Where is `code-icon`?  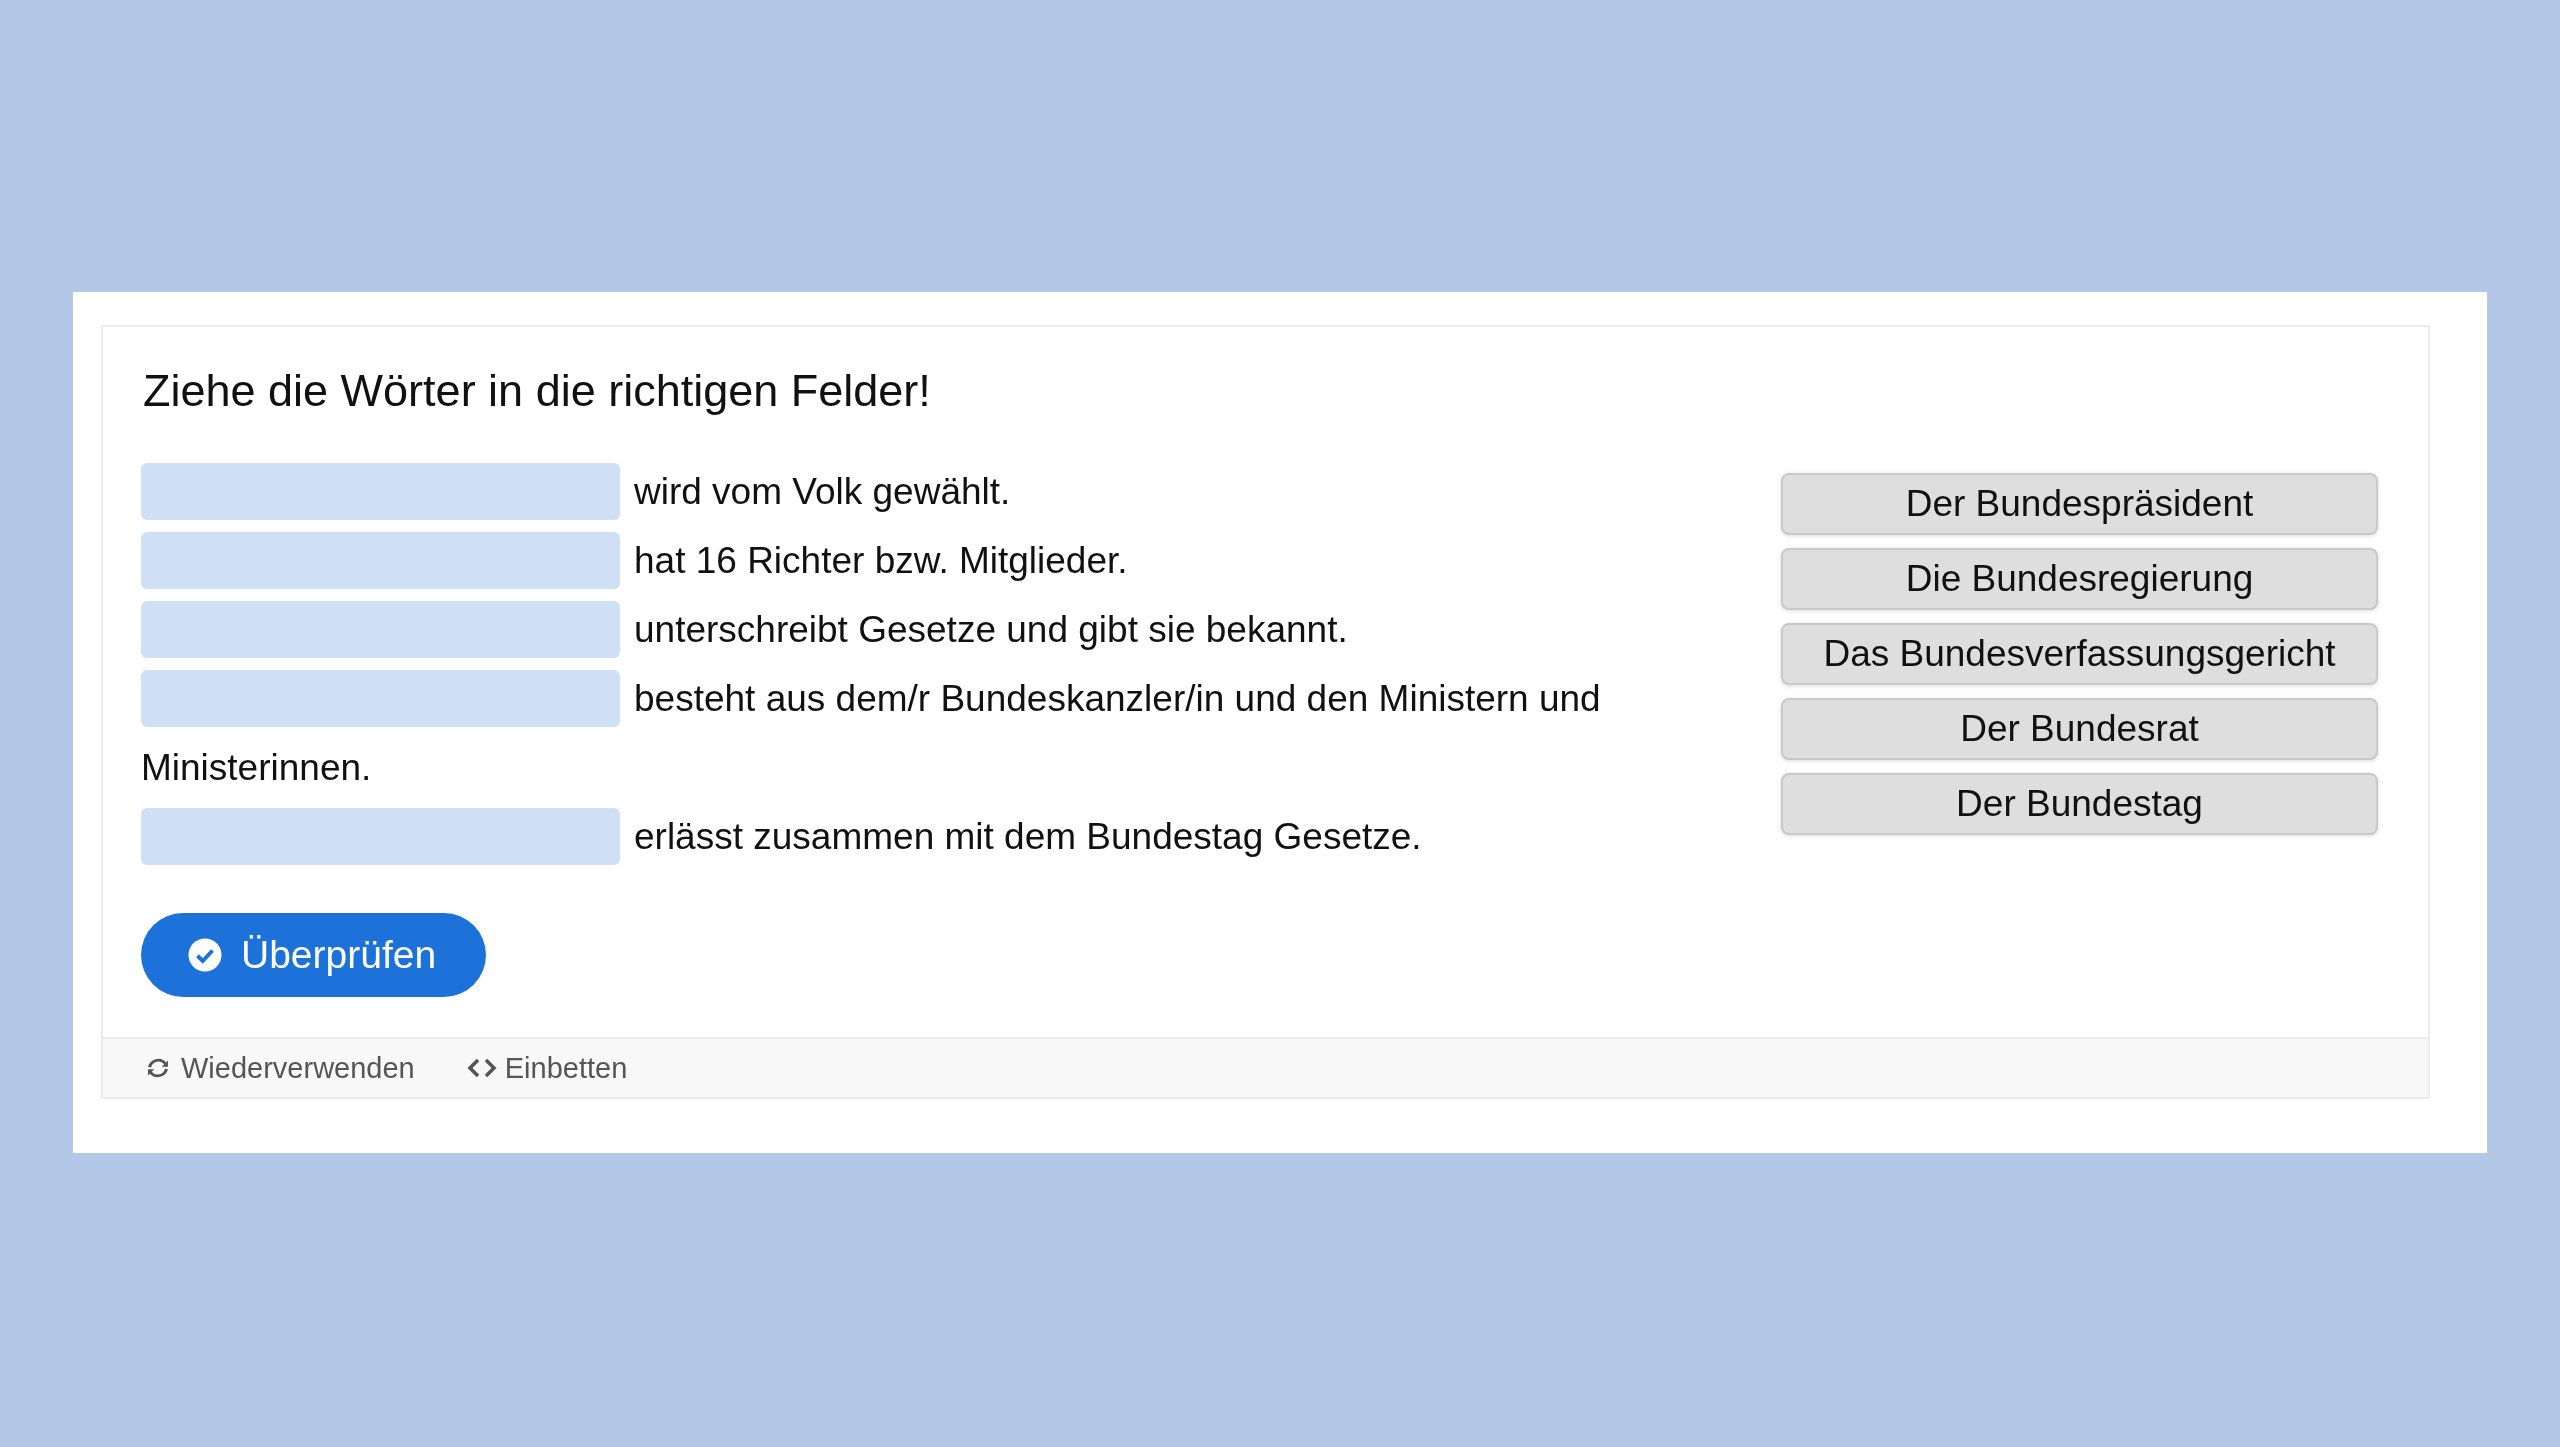 code-icon is located at coordinates (481, 1068).